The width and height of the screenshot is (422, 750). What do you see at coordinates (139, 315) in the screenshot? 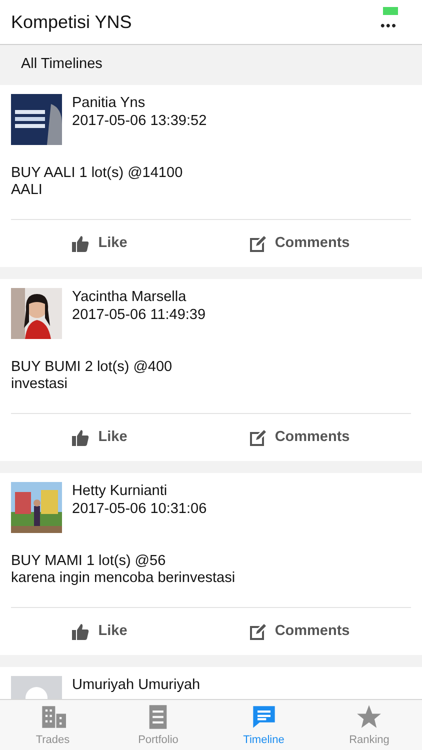
I see `post-time: 2017-05-06 11:49:39` at bounding box center [139, 315].